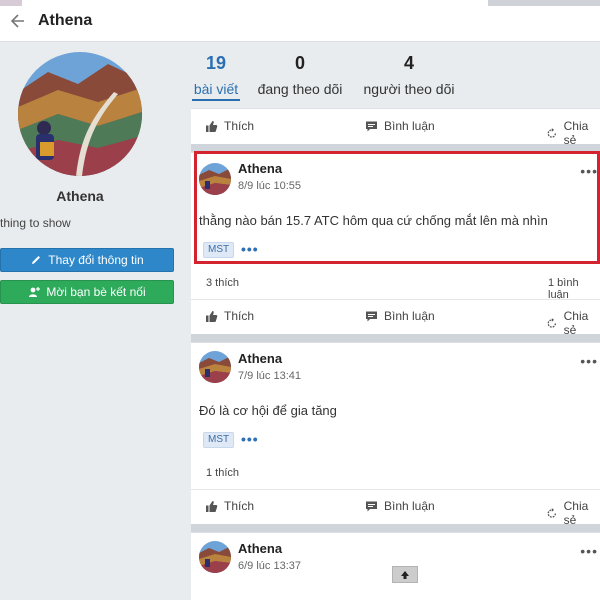 The image size is (600, 600). What do you see at coordinates (65, 20) in the screenshot?
I see `page-title: Athena` at bounding box center [65, 20].